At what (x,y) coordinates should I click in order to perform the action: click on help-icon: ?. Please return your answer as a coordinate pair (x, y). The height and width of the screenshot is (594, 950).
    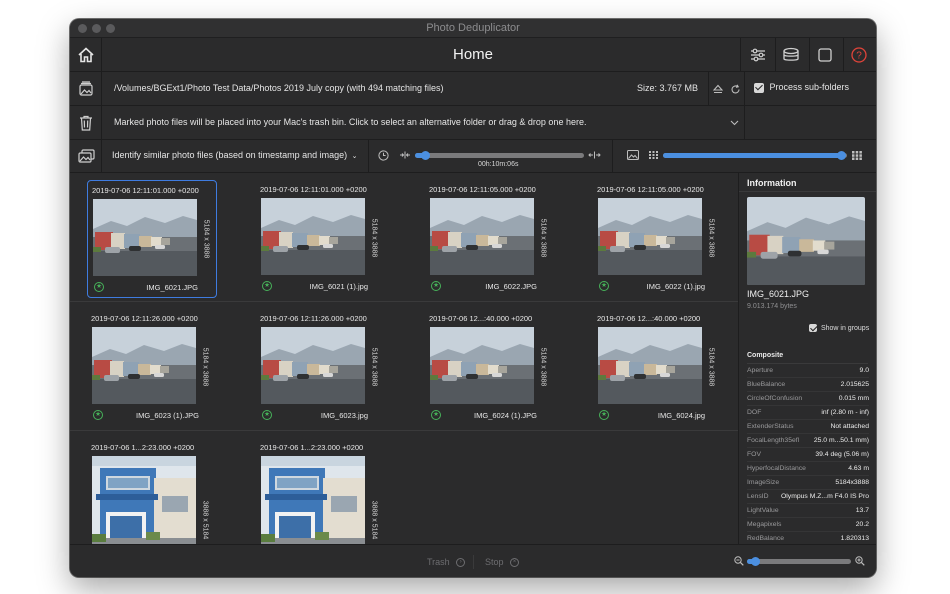
    Looking at the image, I should click on (859, 55).